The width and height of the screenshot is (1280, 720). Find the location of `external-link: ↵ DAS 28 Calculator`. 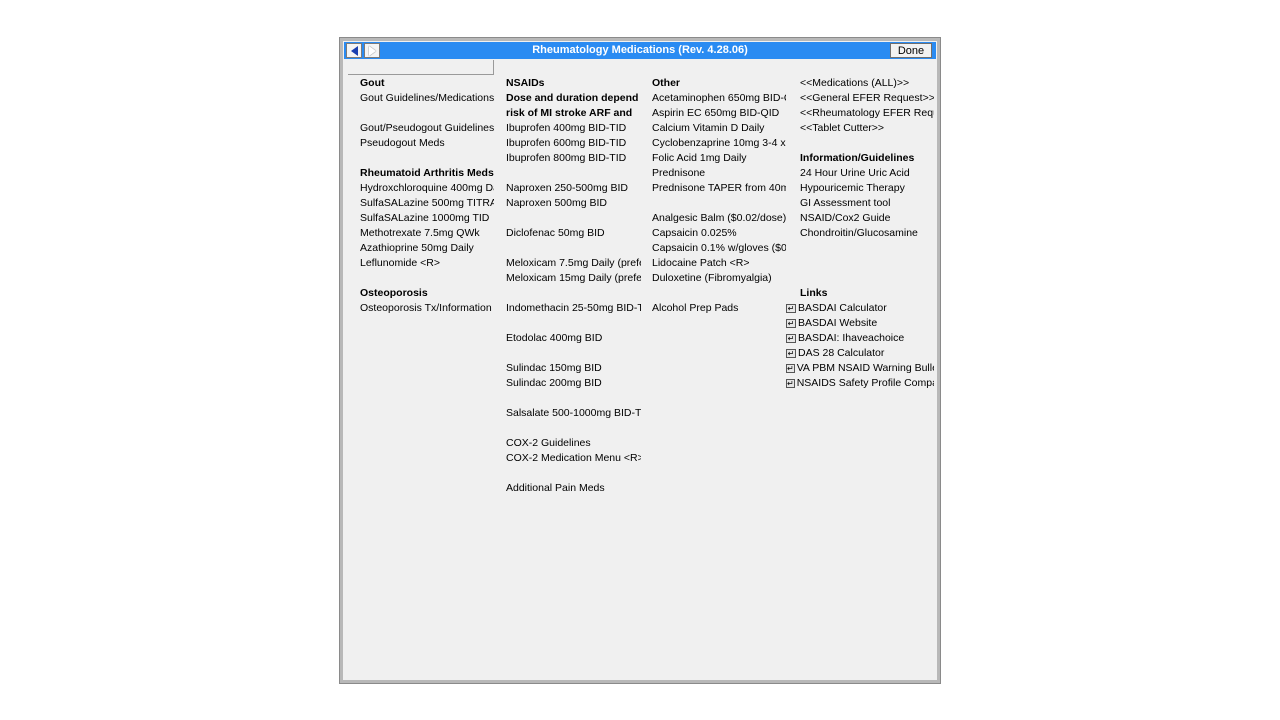

external-link: ↵ DAS 28 Calculator is located at coordinates (860, 353).